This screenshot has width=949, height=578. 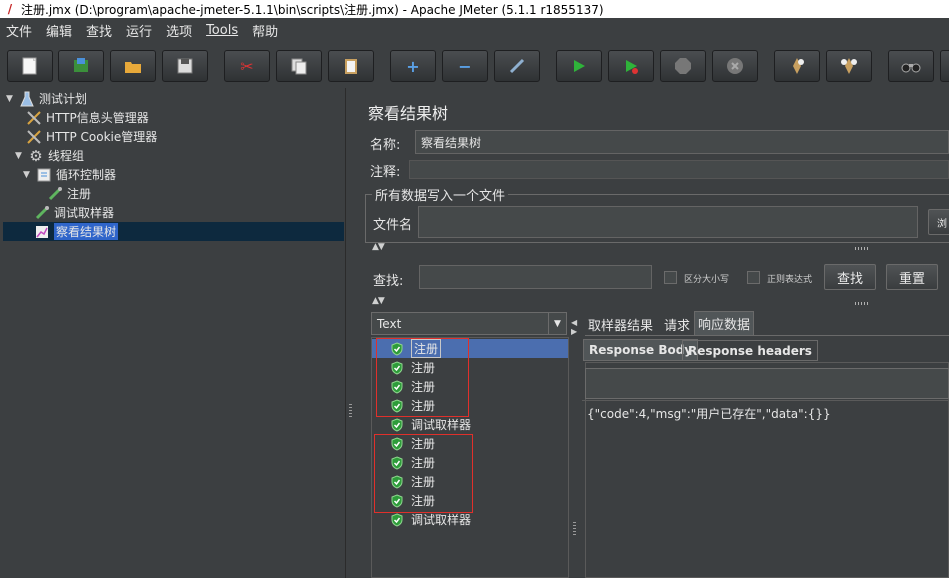 I want to click on name-label: 名称:, so click(x=385, y=145).